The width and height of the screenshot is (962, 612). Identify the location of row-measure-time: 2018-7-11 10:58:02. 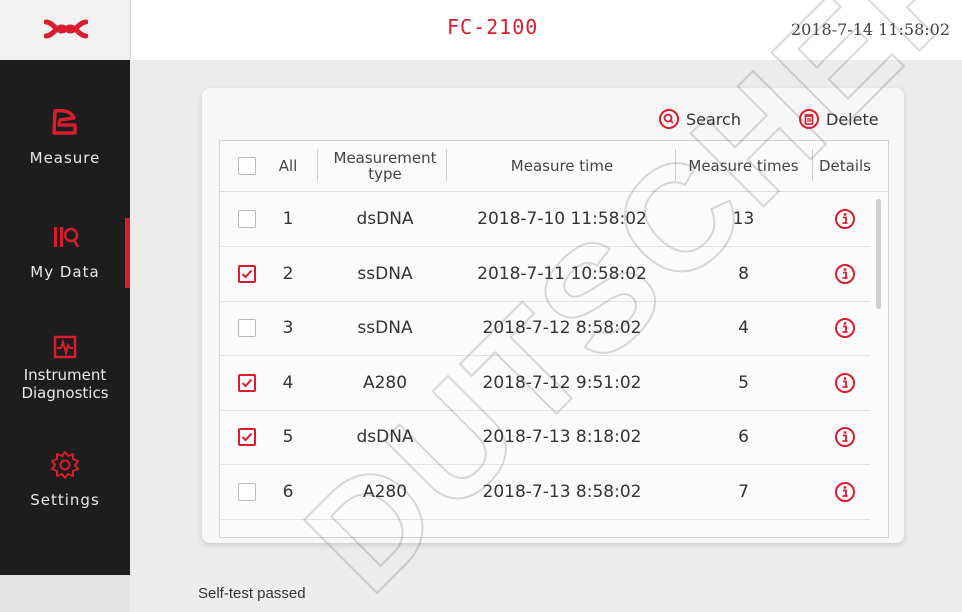
(562, 273).